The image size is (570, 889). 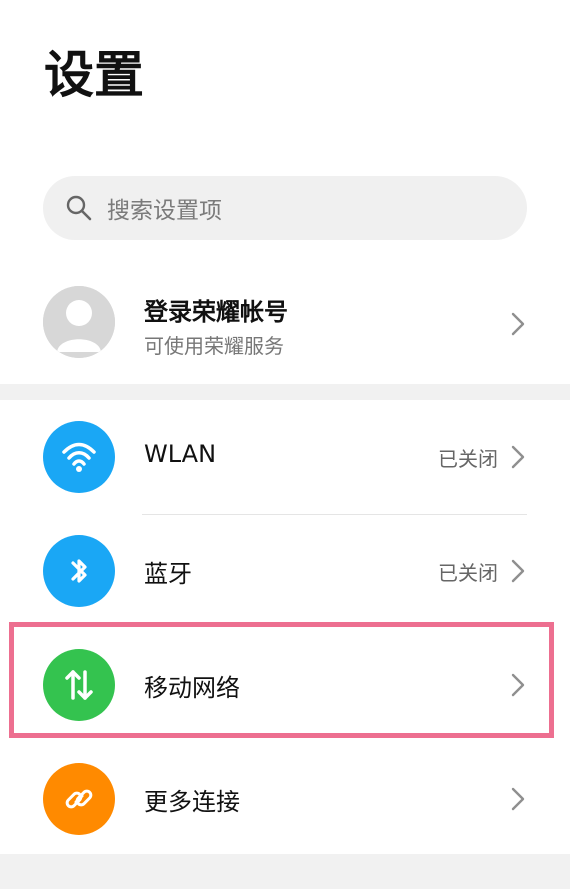 I want to click on settings-label-bluetooth: 蓝牙, so click(x=168, y=574).